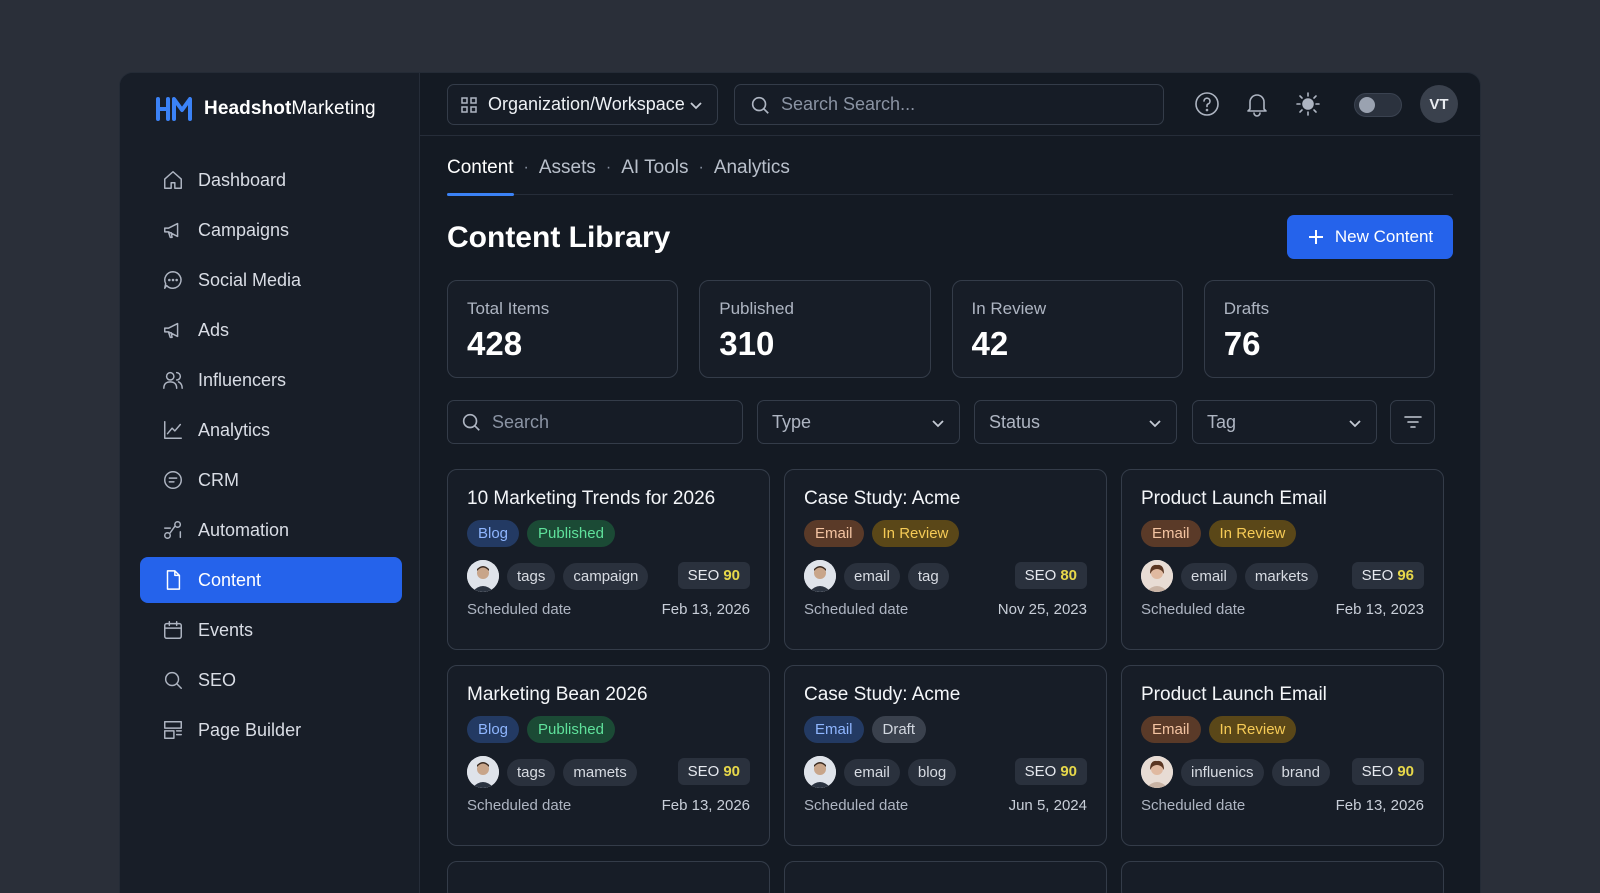 This screenshot has height=893, width=1600. Describe the element at coordinates (271, 680) in the screenshot. I see `sidebar-item-seo: SEO` at that location.